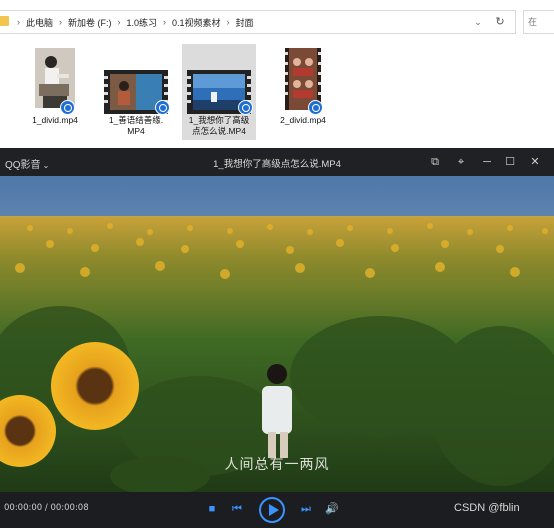 This screenshot has width=554, height=528. I want to click on search-input: 在, so click(538, 22).